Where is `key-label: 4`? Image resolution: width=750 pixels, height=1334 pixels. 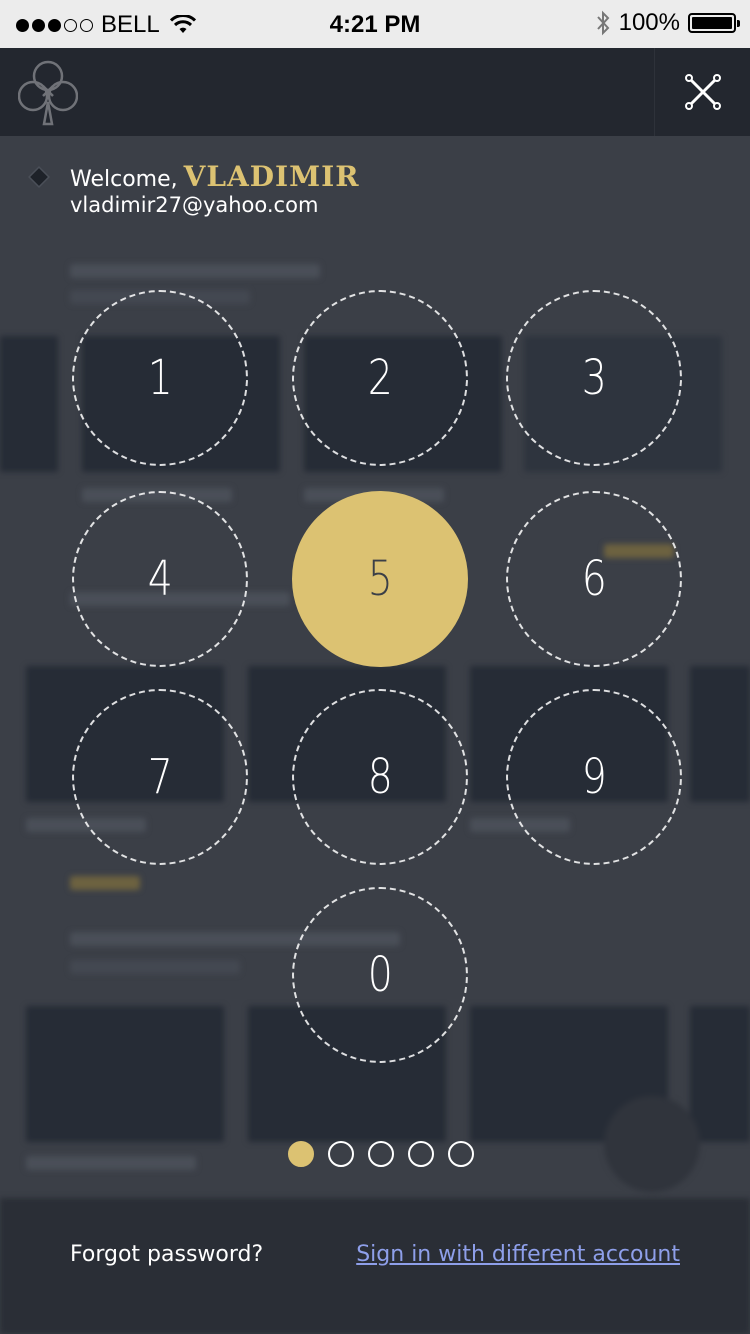 key-label: 4 is located at coordinates (160, 579).